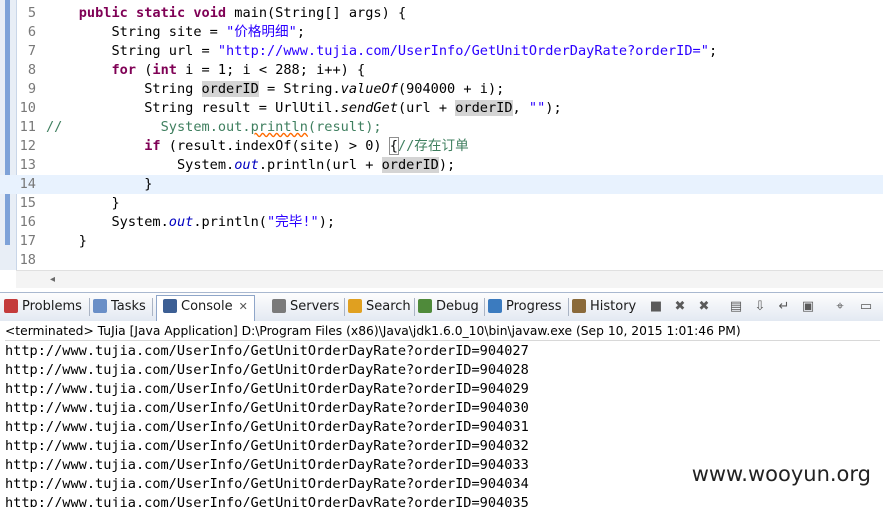 The height and width of the screenshot is (507, 883). Describe the element at coordinates (426, 108) in the screenshot. I see `code-token: (url +` at that location.